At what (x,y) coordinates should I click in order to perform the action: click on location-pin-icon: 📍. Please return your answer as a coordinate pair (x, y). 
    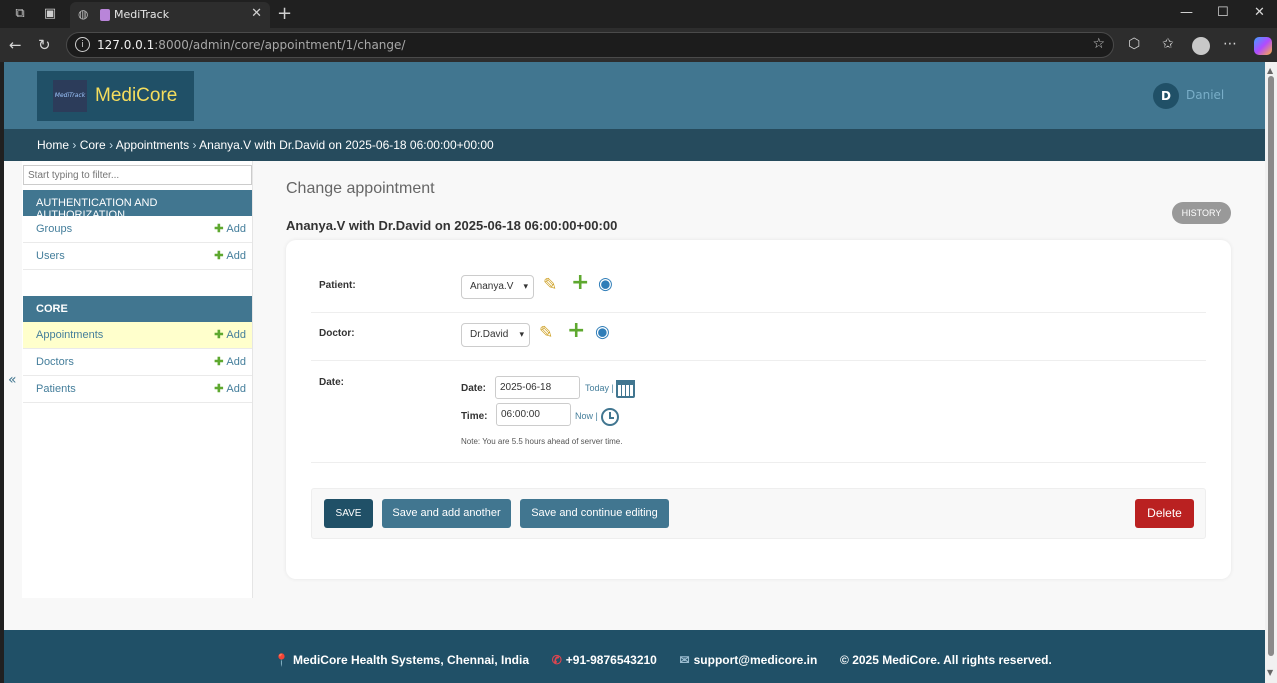
    Looking at the image, I should click on (281, 660).